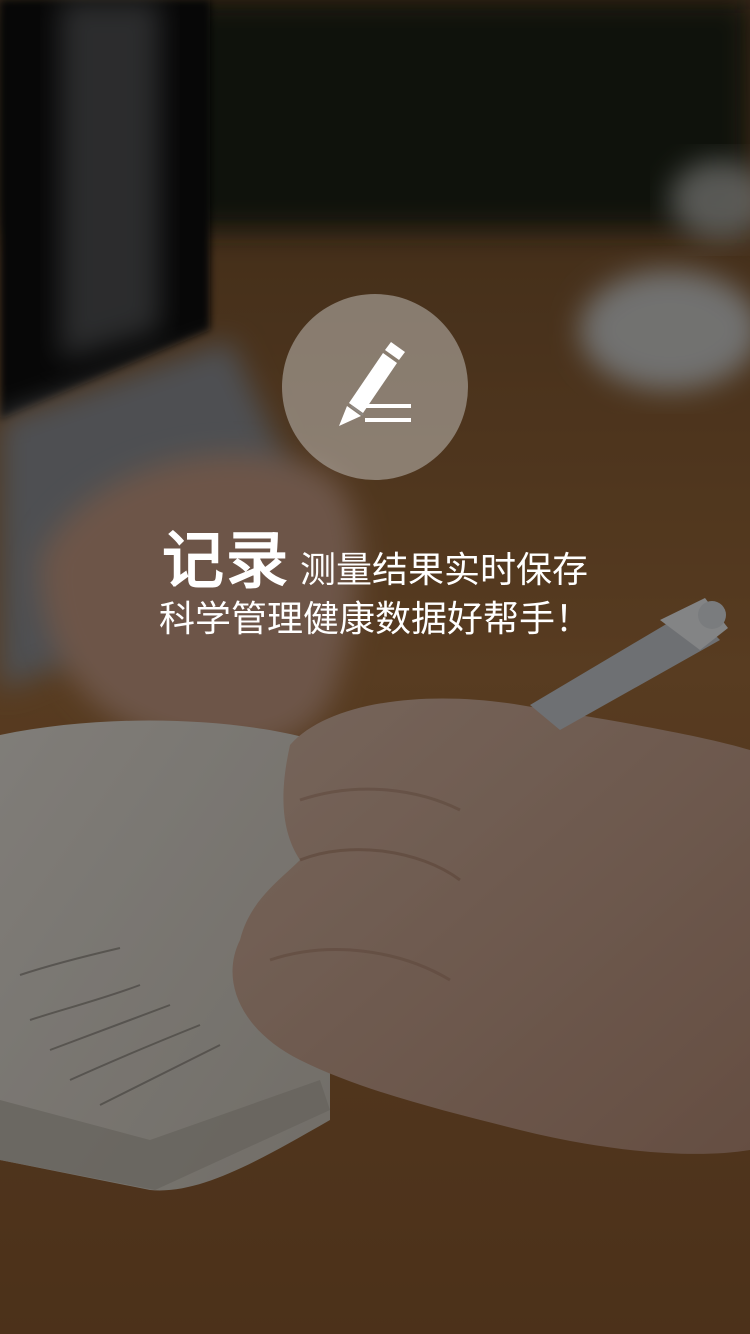  Describe the element at coordinates (375, 387) in the screenshot. I see `pencil-write-icon` at that location.